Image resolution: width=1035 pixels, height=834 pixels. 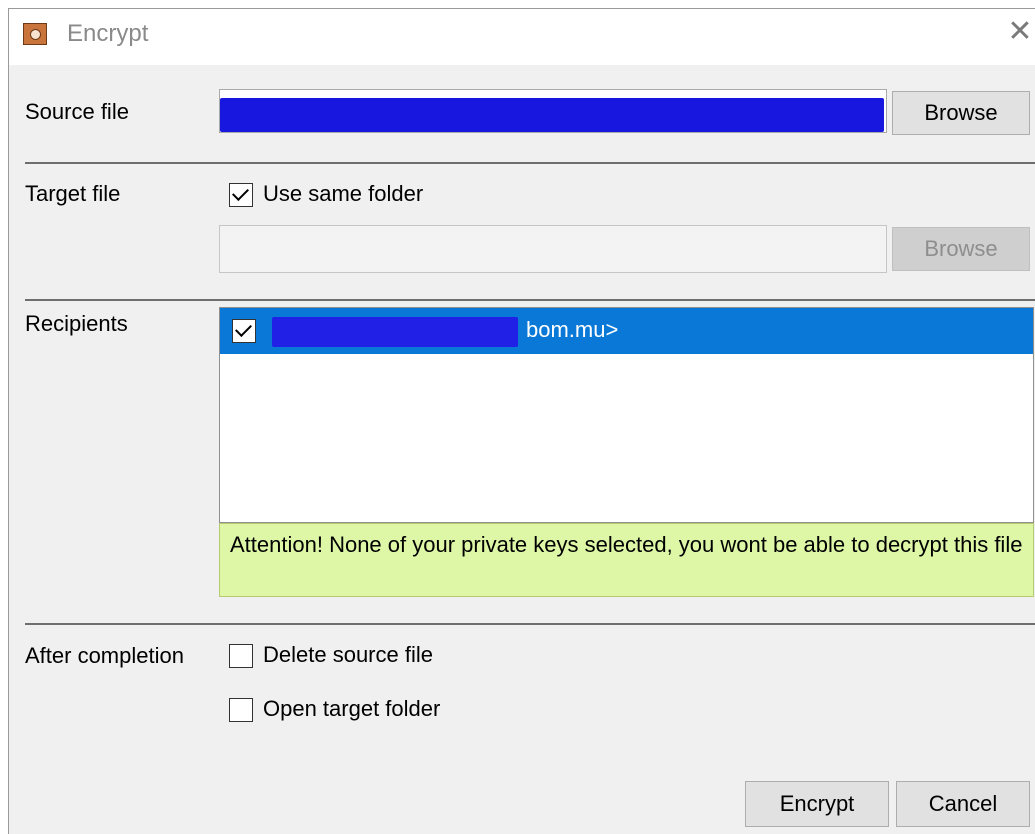 I want to click on cancel-button: Cancel, so click(x=963, y=804).